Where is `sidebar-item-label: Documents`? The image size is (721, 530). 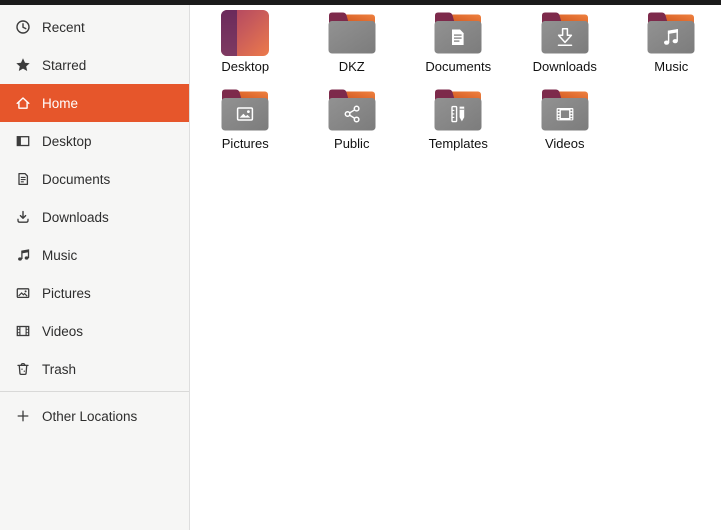 sidebar-item-label: Documents is located at coordinates (76, 179).